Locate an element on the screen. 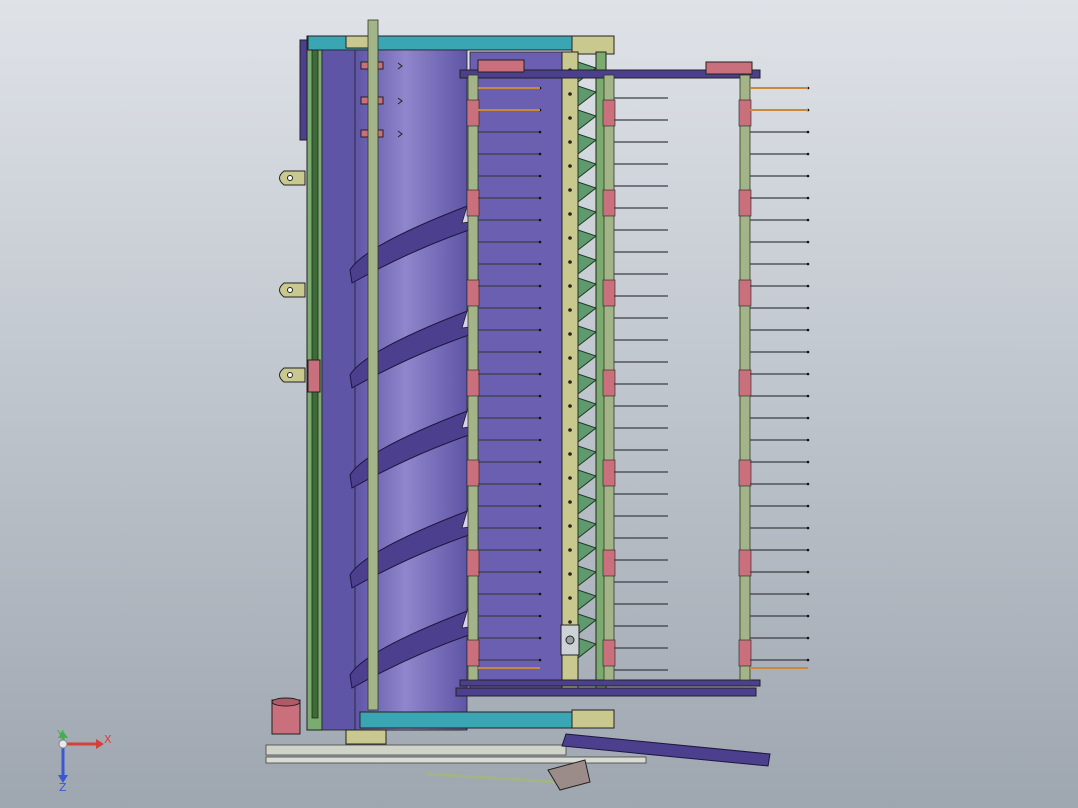  reel-top-block-left is located at coordinates (501, 66).